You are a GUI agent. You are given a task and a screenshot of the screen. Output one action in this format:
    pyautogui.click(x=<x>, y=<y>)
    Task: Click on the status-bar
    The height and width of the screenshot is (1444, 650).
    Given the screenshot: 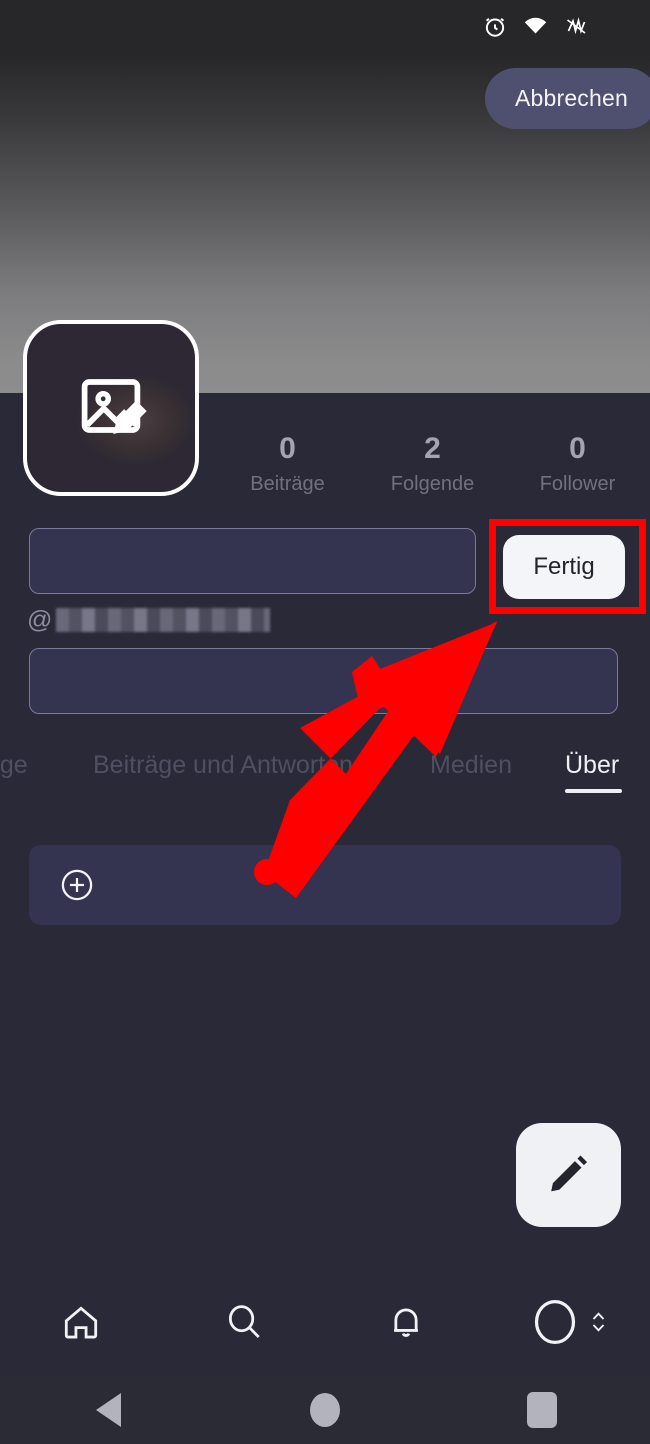 What is the action you would take?
    pyautogui.click(x=325, y=28)
    